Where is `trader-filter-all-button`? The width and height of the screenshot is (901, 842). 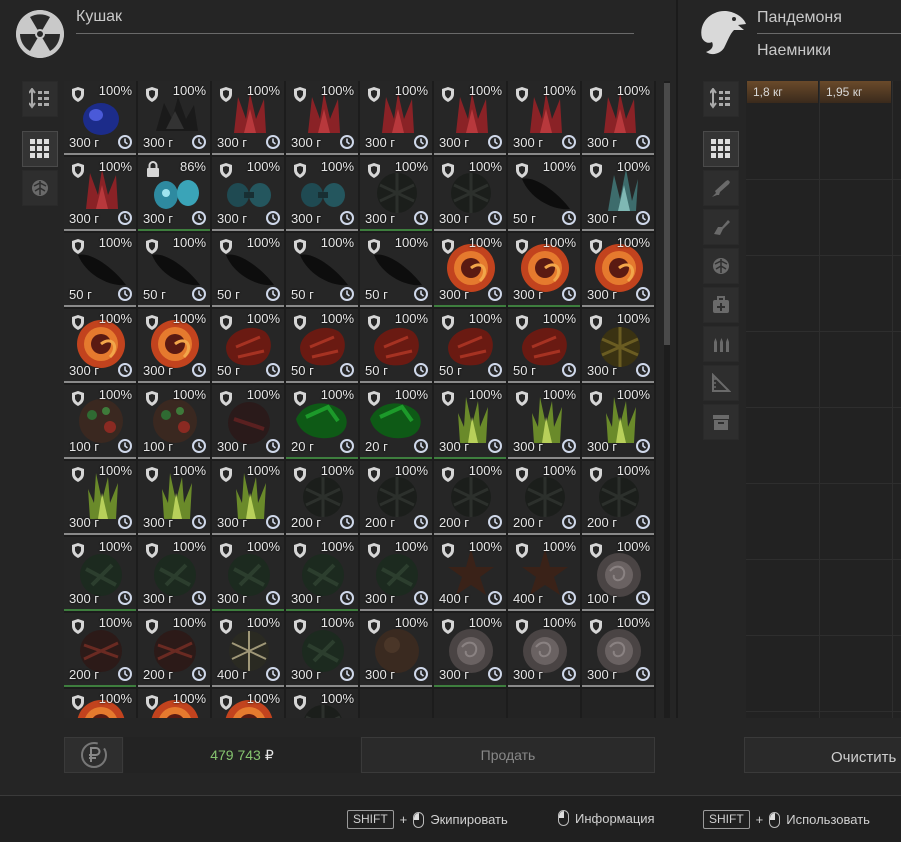
trader-filter-all-button is located at coordinates (721, 149).